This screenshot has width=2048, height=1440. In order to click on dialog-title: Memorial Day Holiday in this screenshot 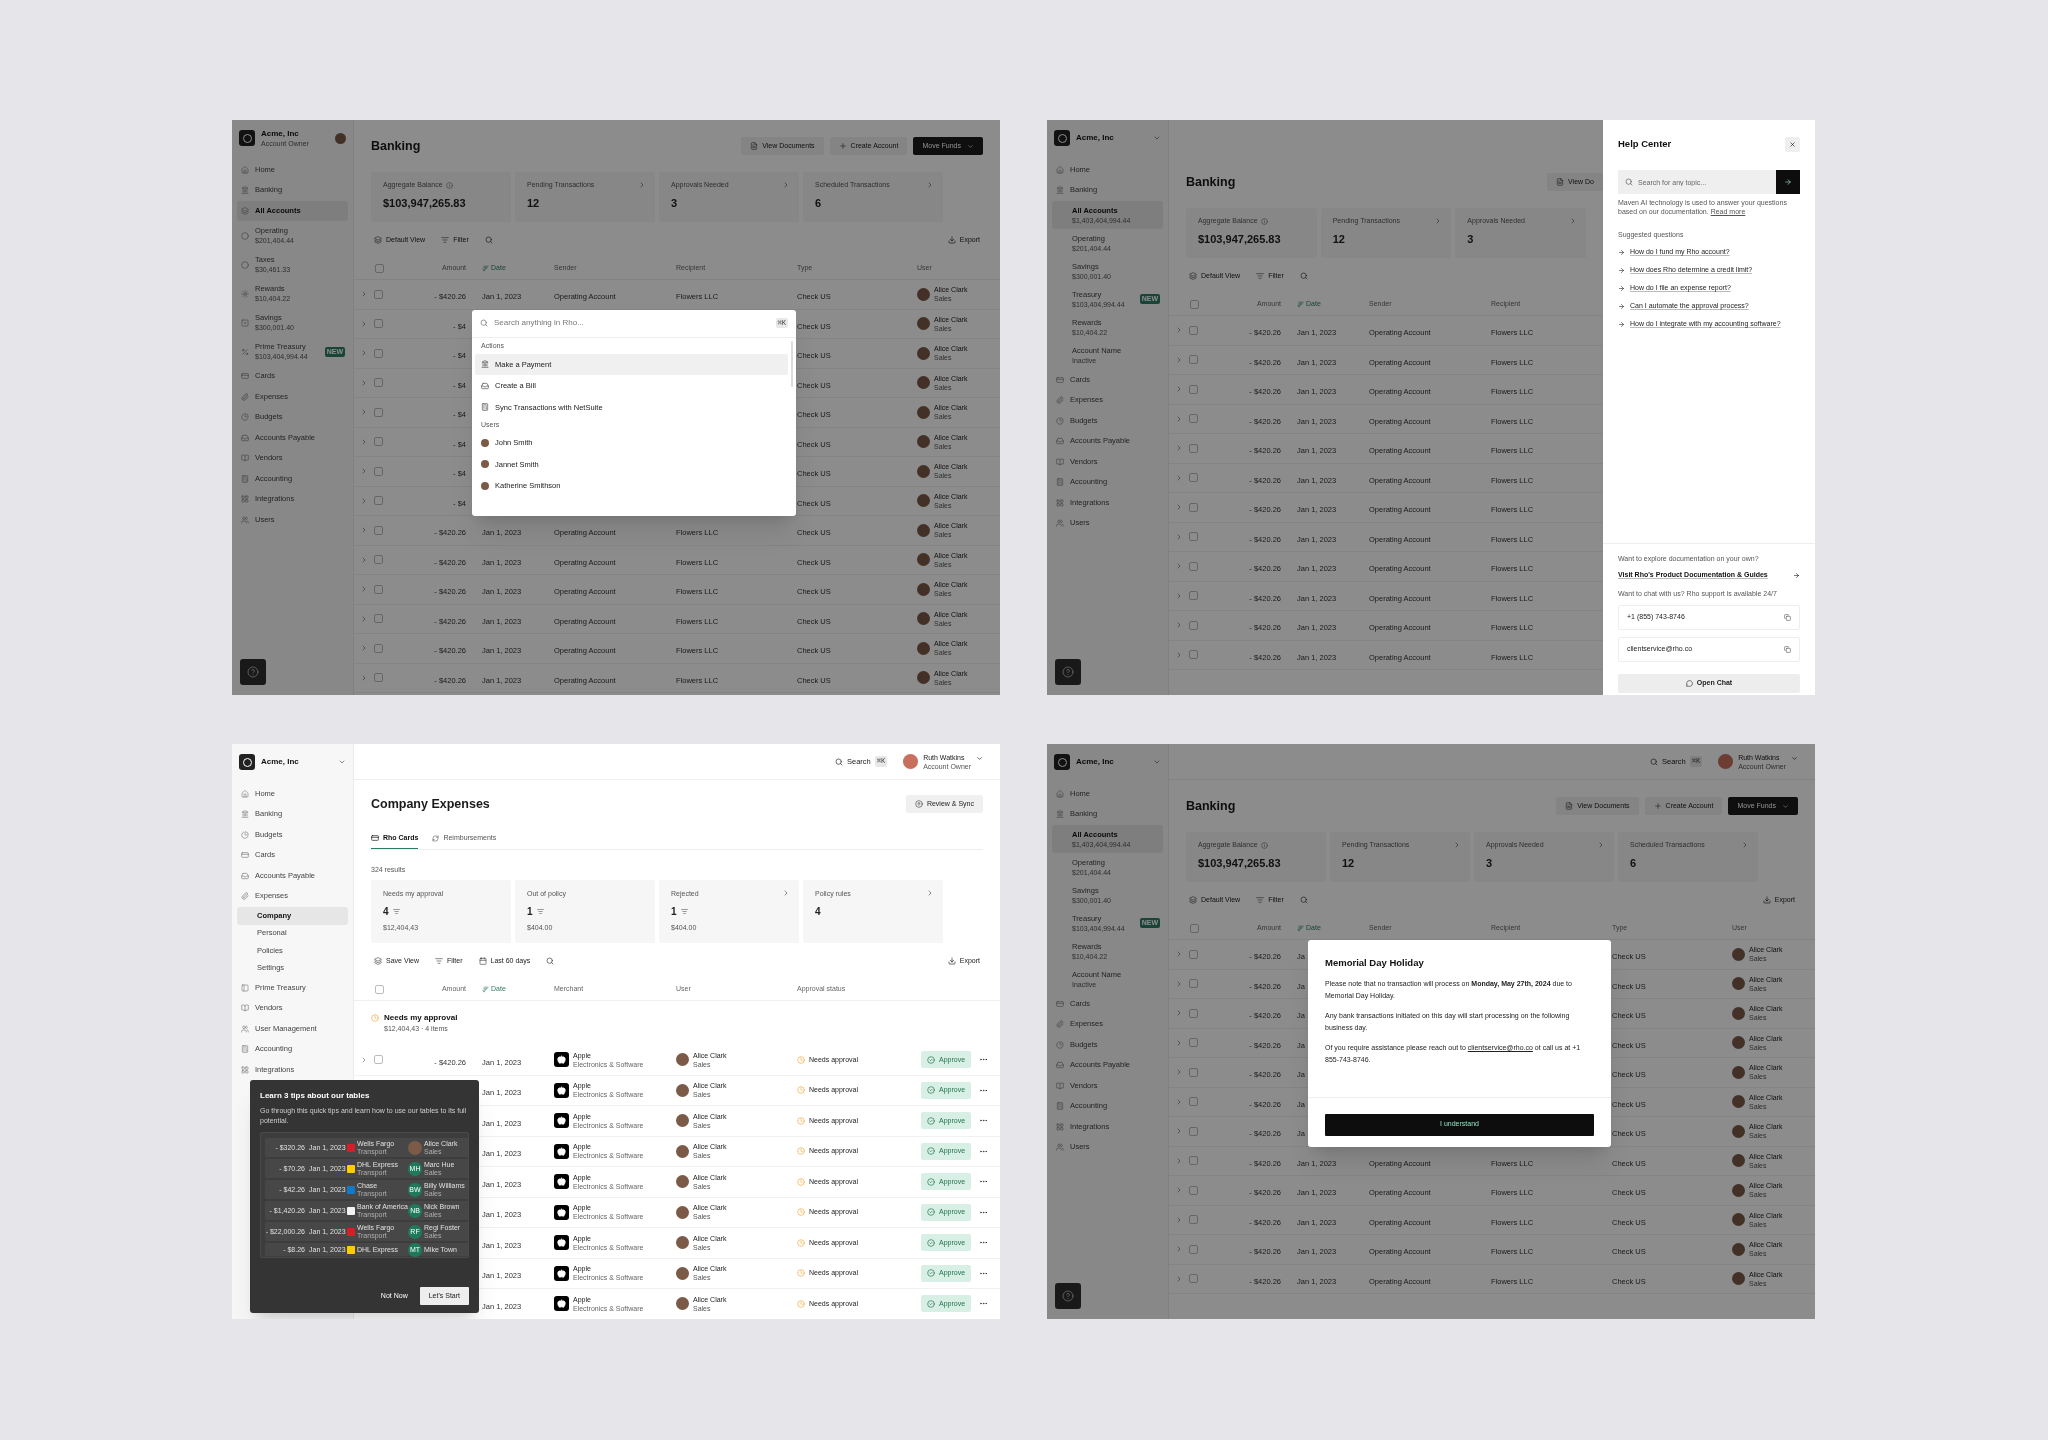, I will do `click(1375, 963)`.